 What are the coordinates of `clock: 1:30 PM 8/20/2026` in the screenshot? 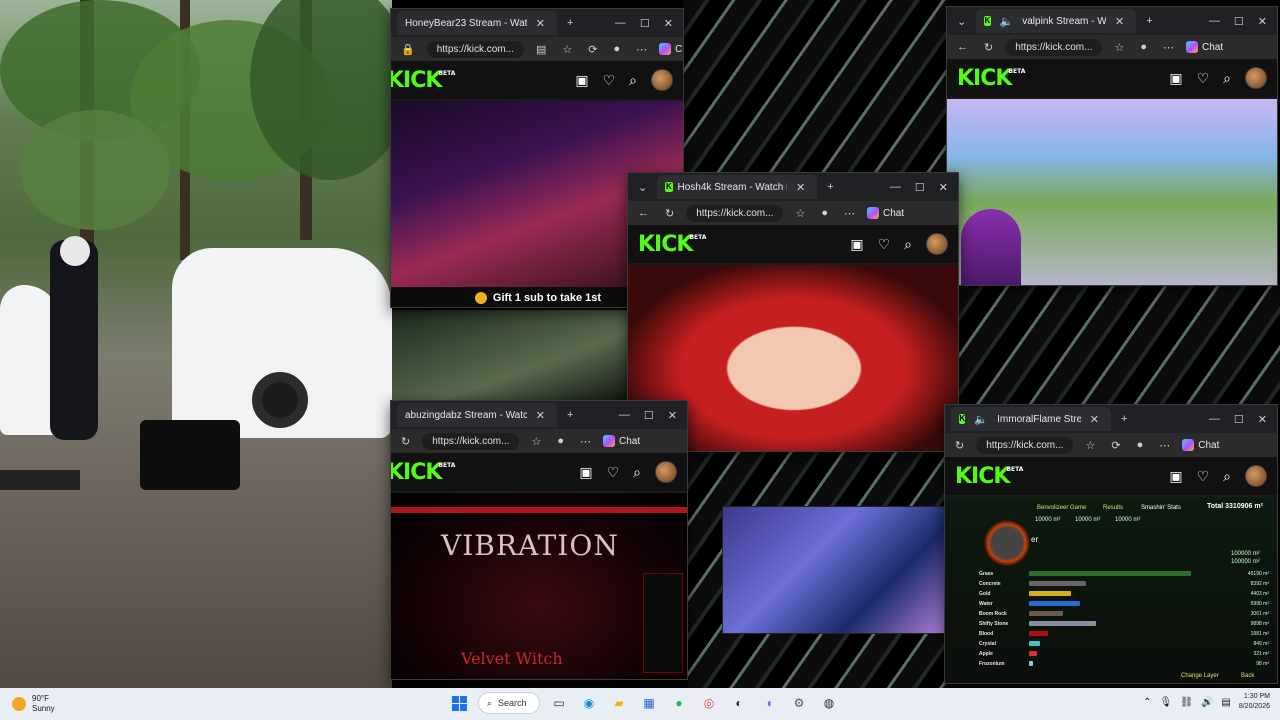 It's located at (1254, 702).